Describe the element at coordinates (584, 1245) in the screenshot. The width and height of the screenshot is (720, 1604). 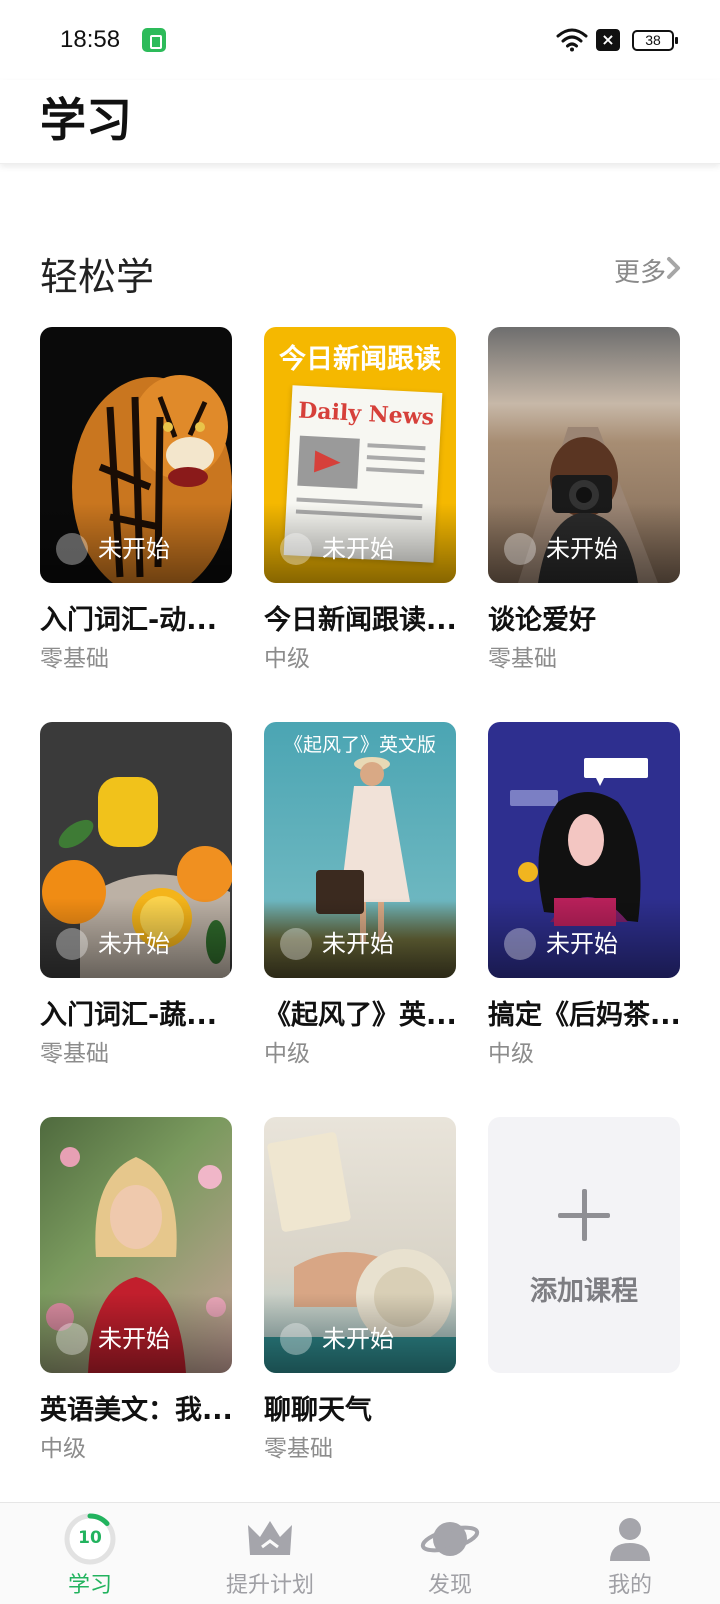
I see `add-course-button: 添加课程` at that location.